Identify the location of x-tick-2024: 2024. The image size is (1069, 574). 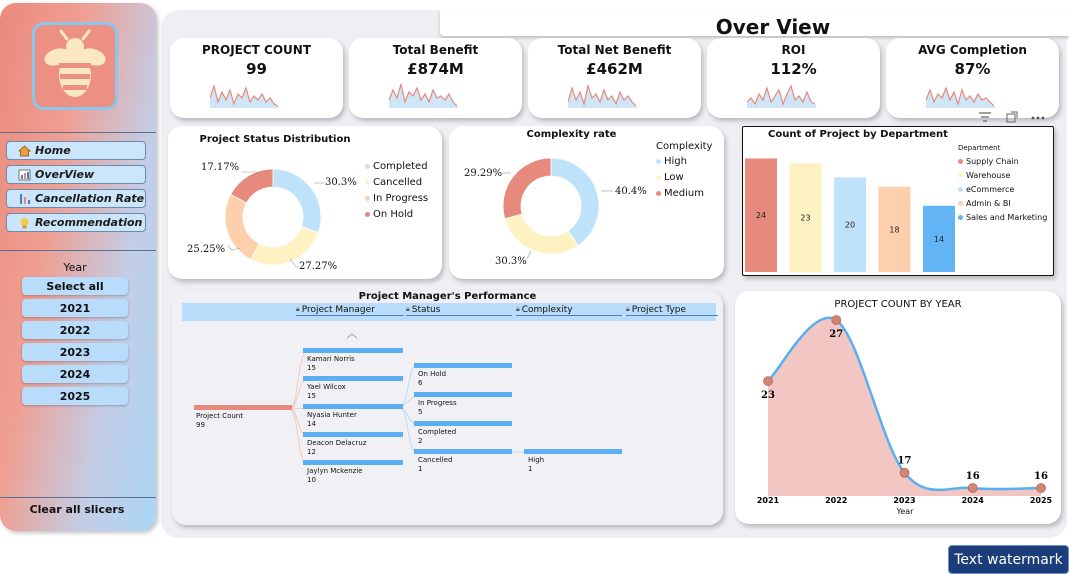
(973, 500).